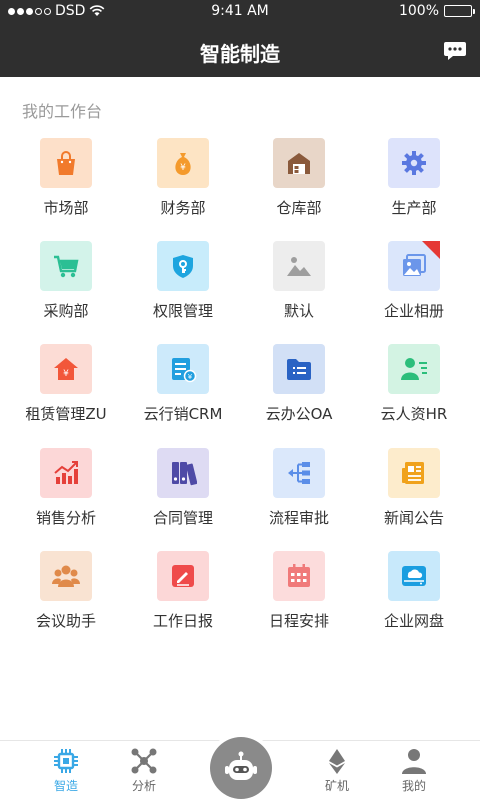 The width and height of the screenshot is (480, 800). I want to click on app-money-bag: ¥ 财务部, so click(177, 188).